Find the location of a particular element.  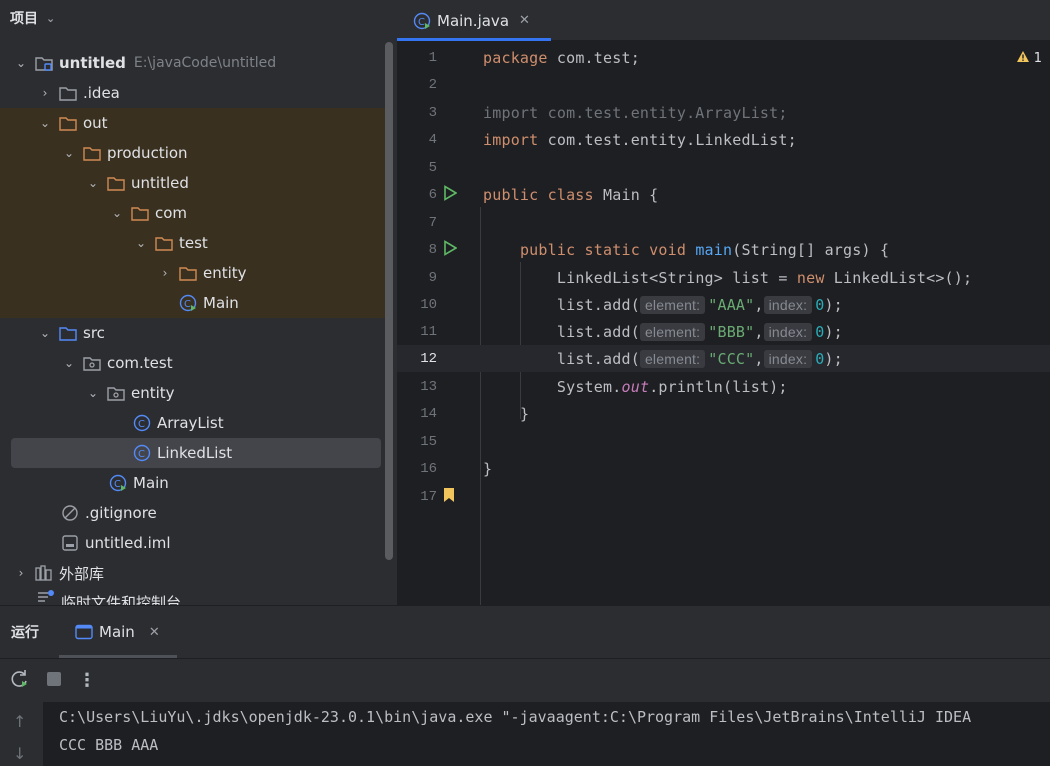

tree-item-untitled-iml: untitled.iml is located at coordinates (85, 543).